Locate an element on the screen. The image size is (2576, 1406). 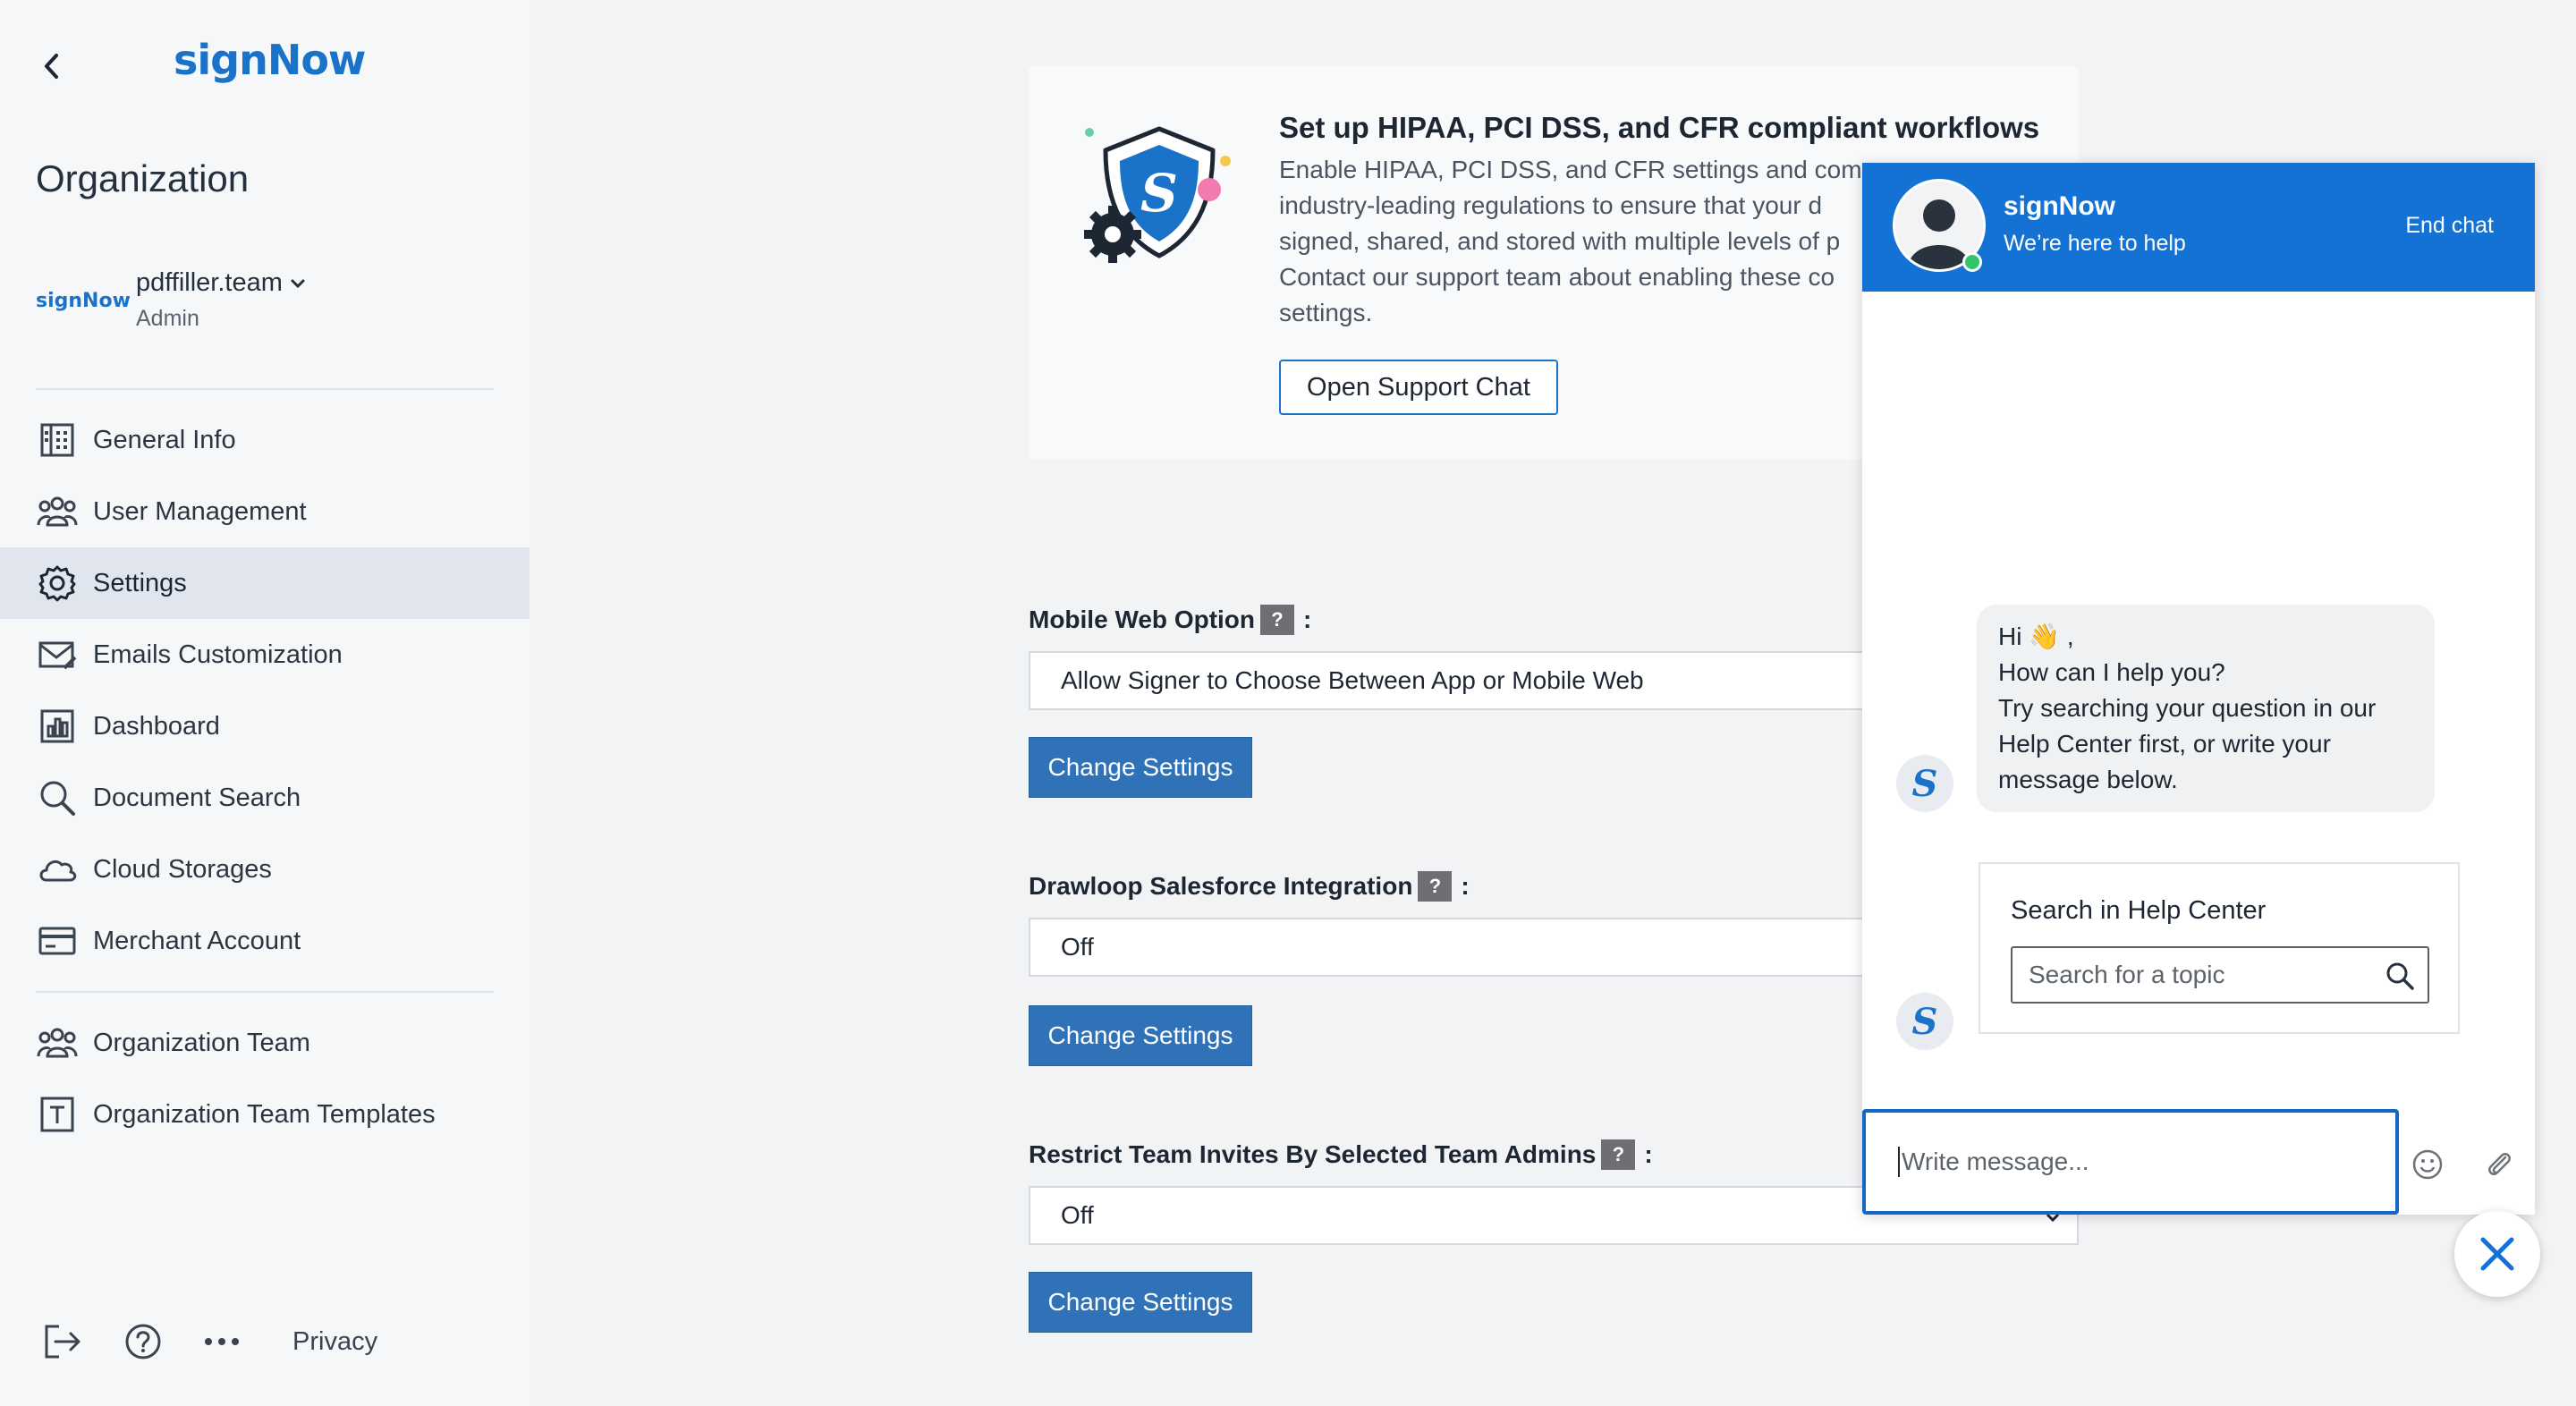
message-line: Hi 👋 , is located at coordinates (2036, 637).